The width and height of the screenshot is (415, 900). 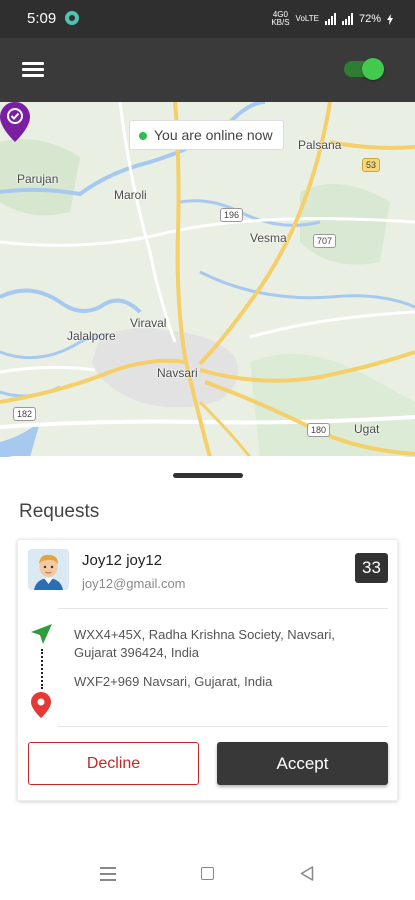 What do you see at coordinates (371, 165) in the screenshot?
I see `road-badge-53: 53` at bounding box center [371, 165].